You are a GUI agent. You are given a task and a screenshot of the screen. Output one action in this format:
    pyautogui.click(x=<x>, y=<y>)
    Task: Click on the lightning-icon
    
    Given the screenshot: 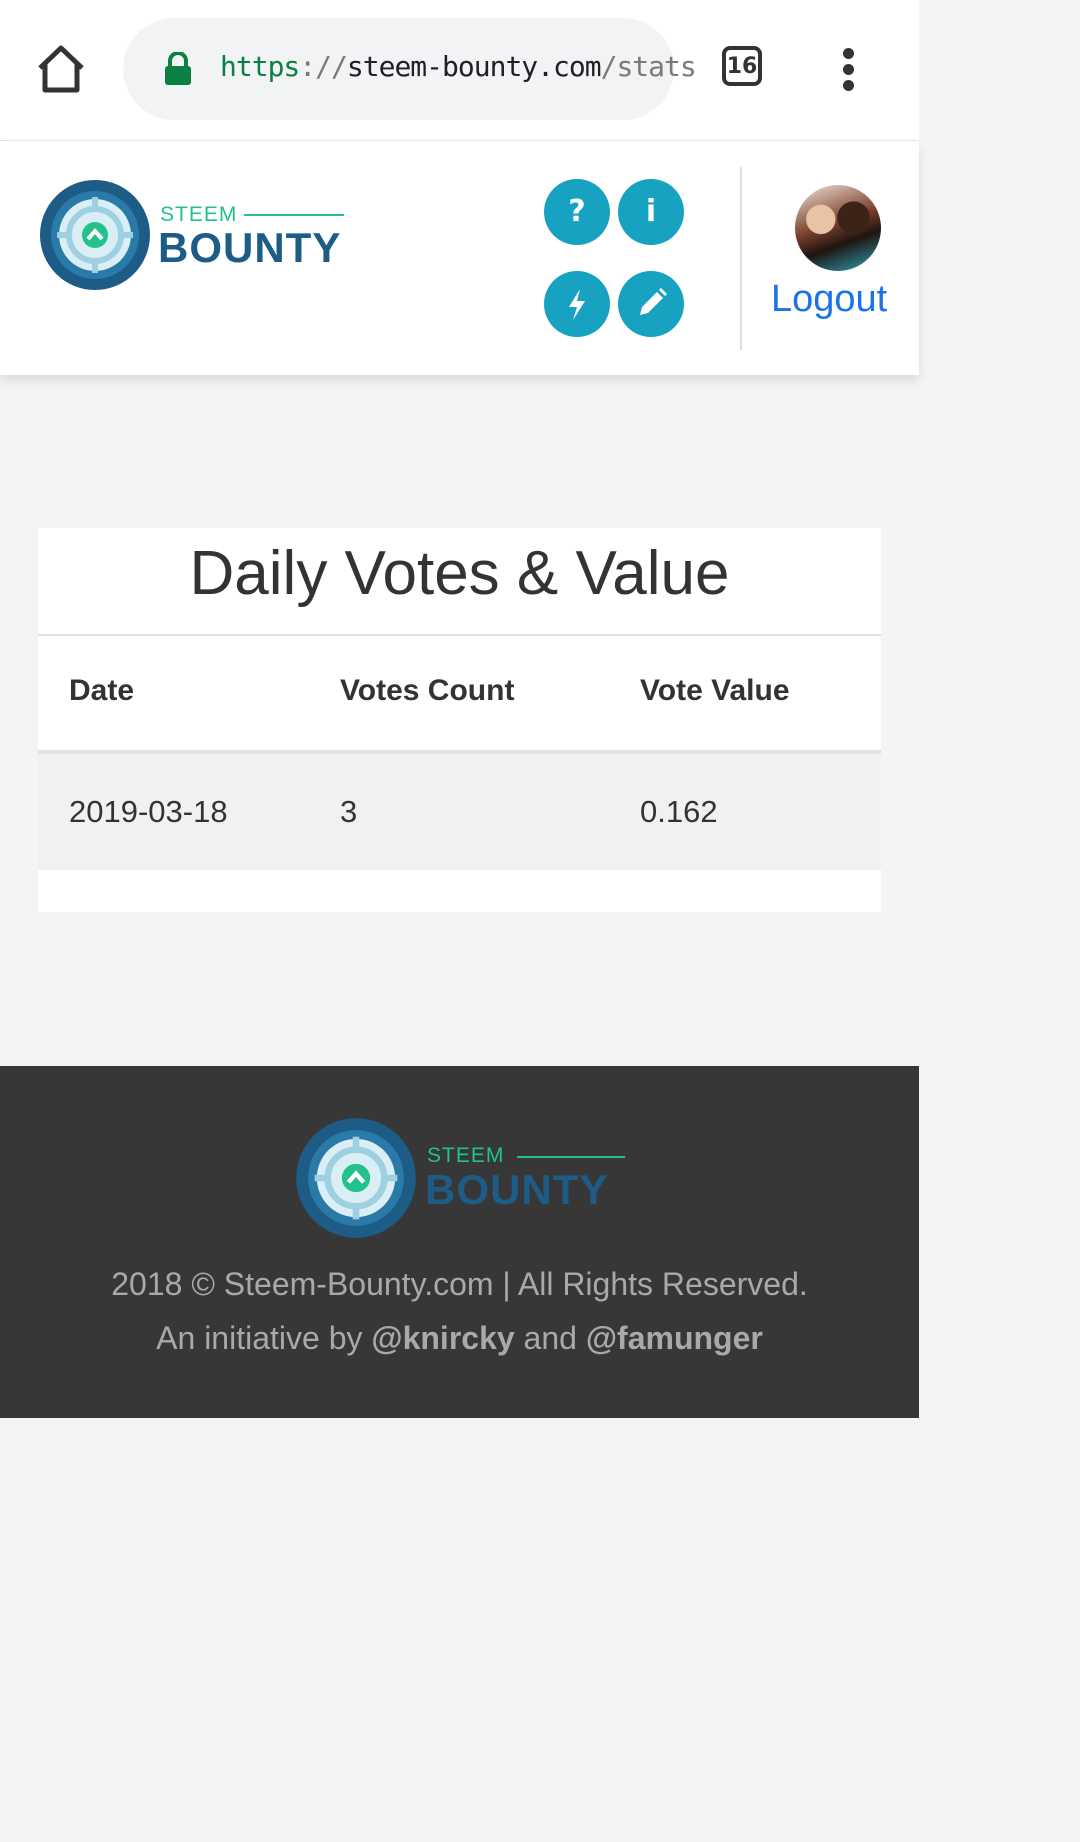 What is the action you would take?
    pyautogui.click(x=577, y=304)
    